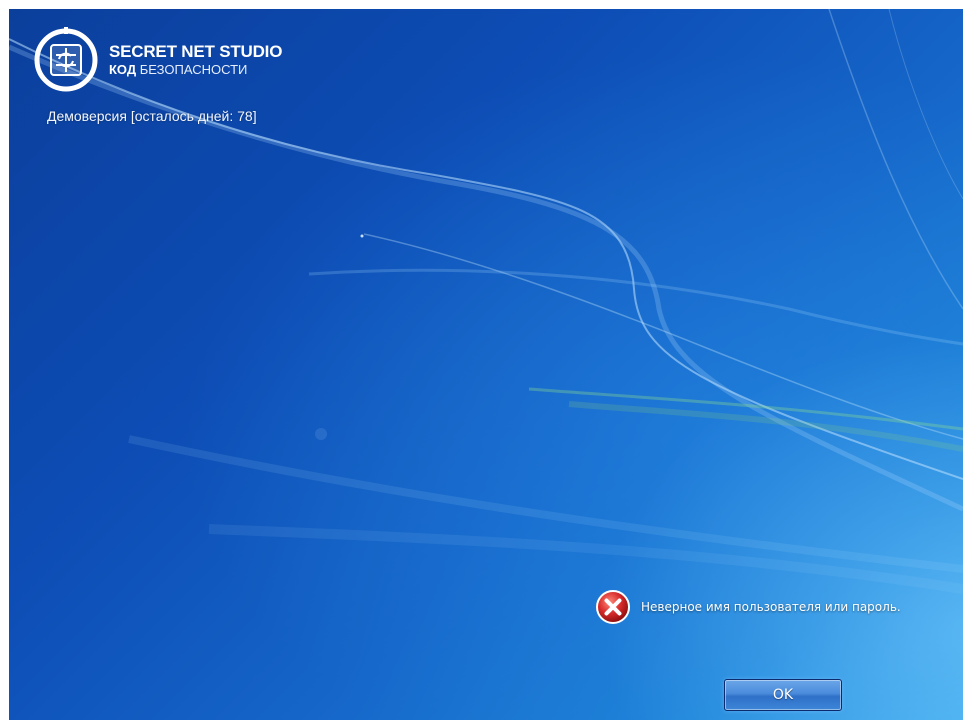 Image resolution: width=968 pixels, height=727 pixels. I want to click on brand-subtitle-rest: БЕЗОПАСНОСТИ, so click(193, 69).